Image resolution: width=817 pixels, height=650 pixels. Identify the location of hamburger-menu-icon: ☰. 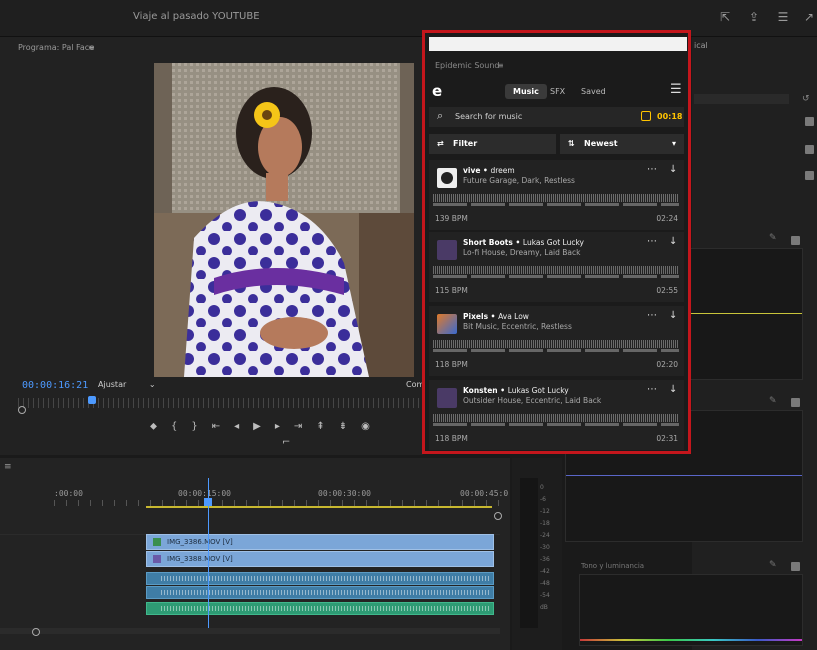
(676, 89).